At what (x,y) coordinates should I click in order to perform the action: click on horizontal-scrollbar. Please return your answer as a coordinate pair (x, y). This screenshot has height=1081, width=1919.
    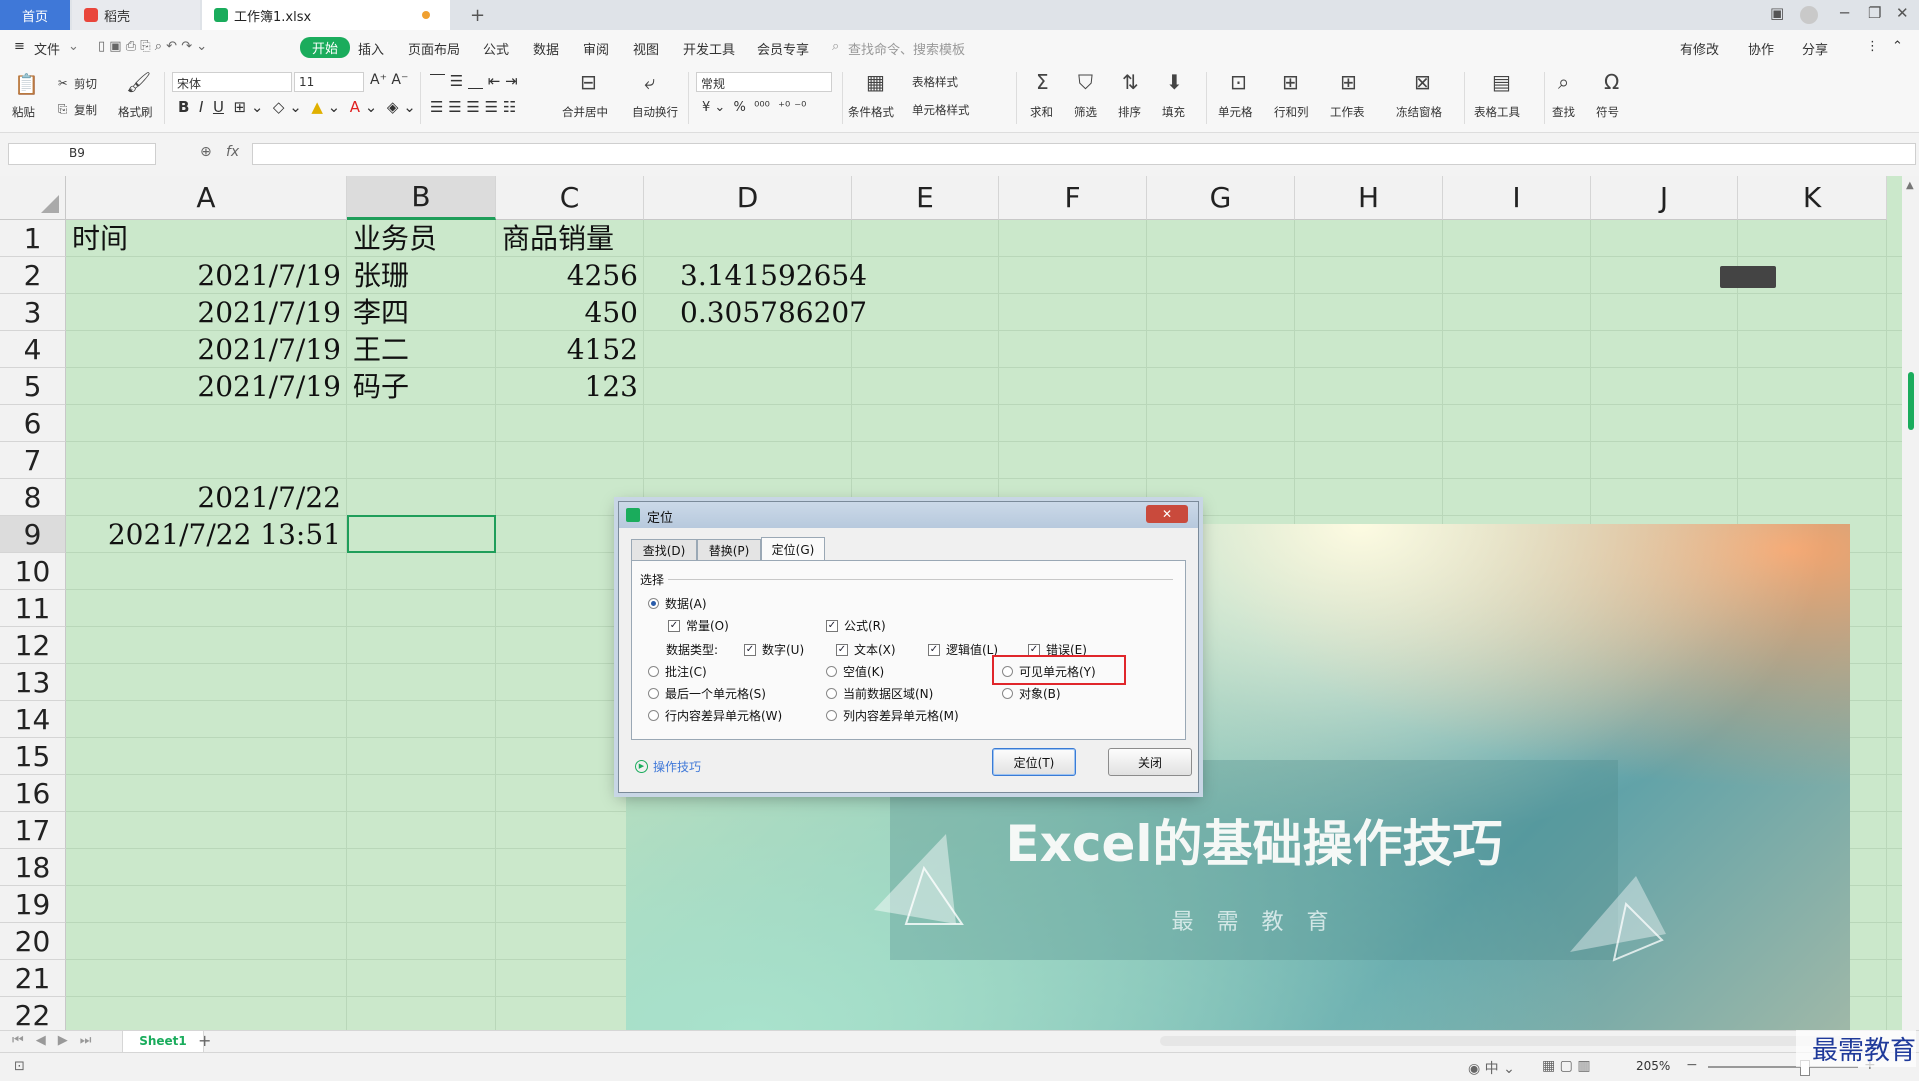
    Looking at the image, I should click on (1510, 1041).